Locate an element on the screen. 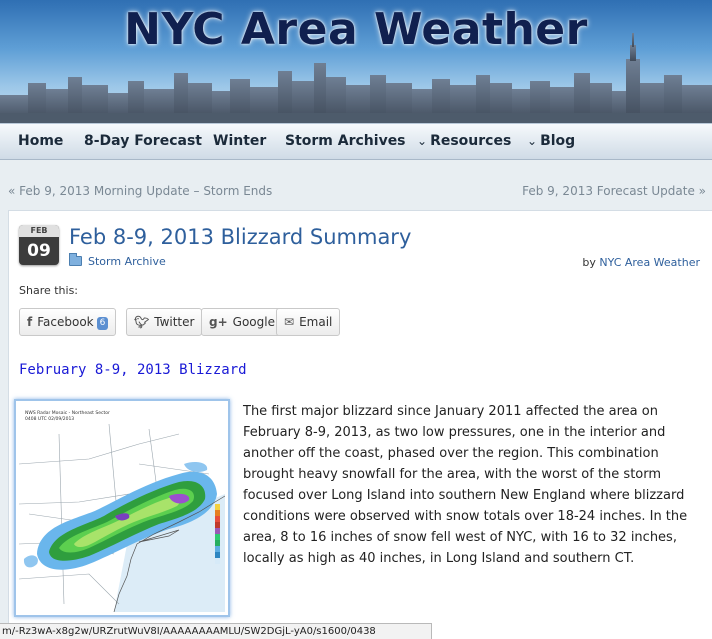  facebook-share-label: Facebook is located at coordinates (65, 322).